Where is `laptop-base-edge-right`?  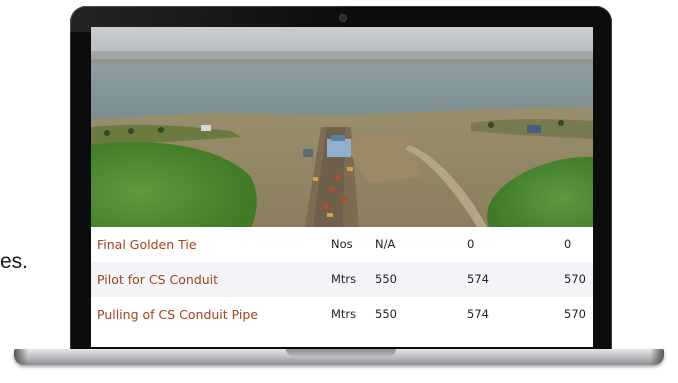
laptop-base-edge-right is located at coordinates (657, 357).